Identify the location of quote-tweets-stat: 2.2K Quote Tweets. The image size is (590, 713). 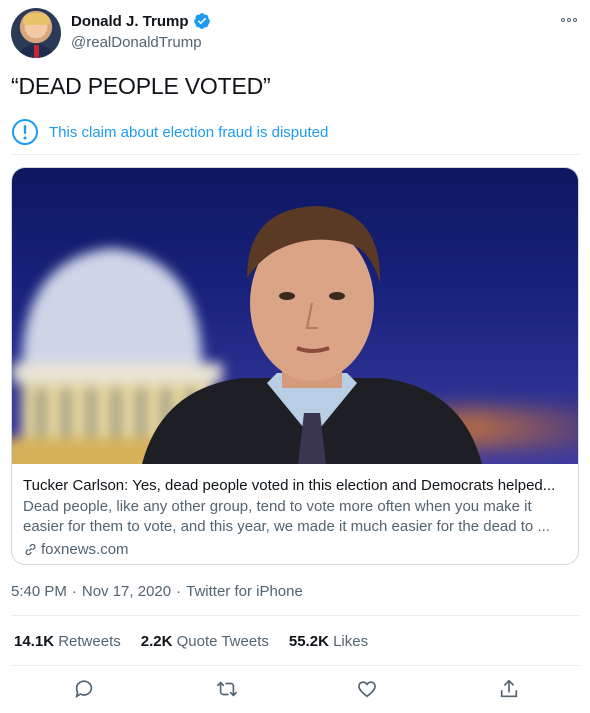
(205, 641).